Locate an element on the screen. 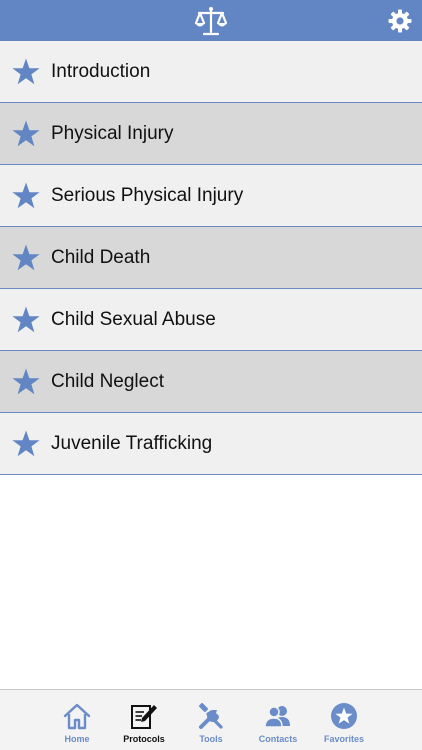 This screenshot has width=422, height=750. list-item-introduction: Introduction is located at coordinates (211, 72).